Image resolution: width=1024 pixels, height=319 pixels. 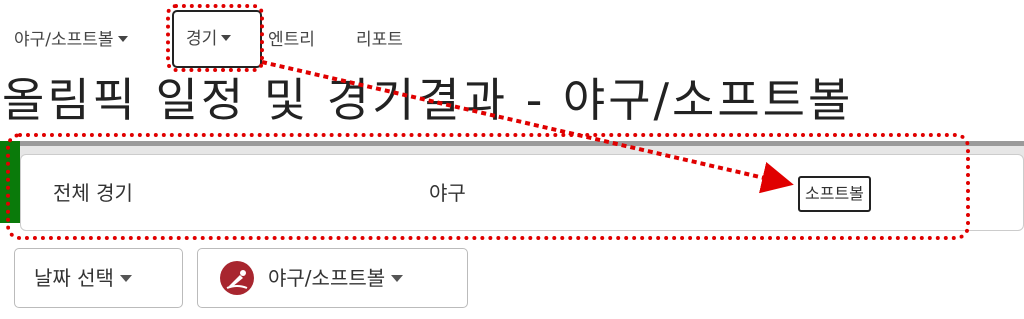 I want to click on date-select-label: 날짜 선택, so click(x=74, y=278).